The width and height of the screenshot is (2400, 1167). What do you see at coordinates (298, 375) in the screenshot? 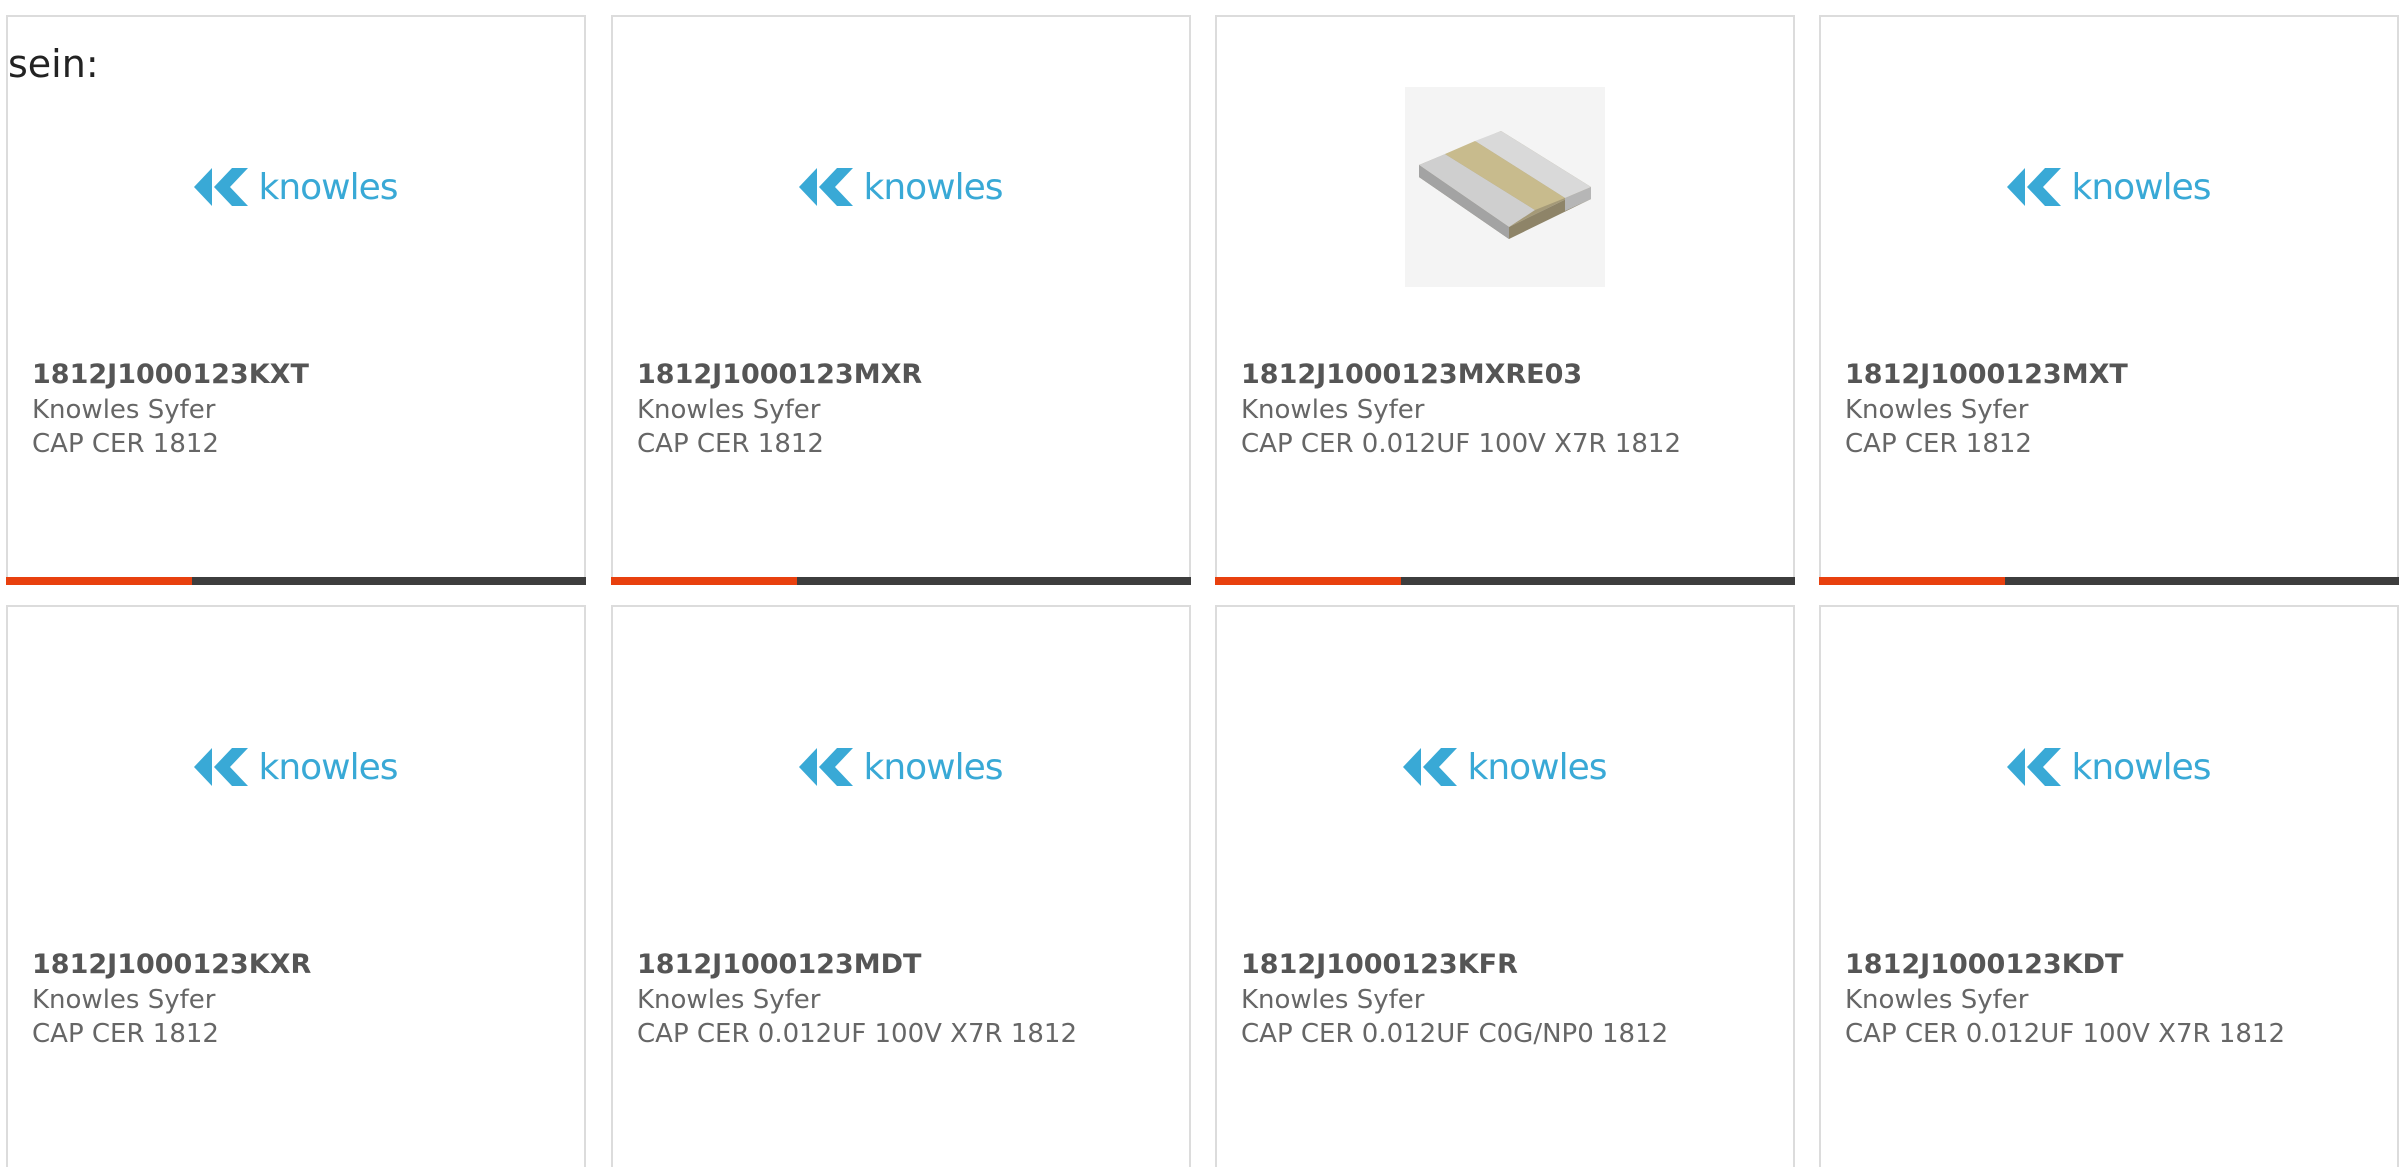
I see `part-number: 1812J1000123KXT` at bounding box center [298, 375].